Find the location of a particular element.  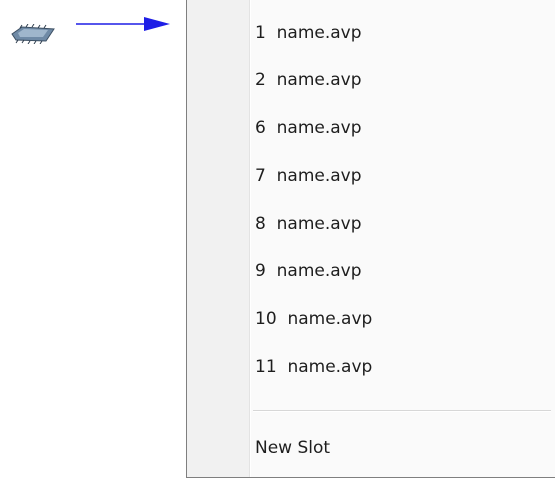

menu-item-slot-7: 7 name.avp is located at coordinates (402, 176).